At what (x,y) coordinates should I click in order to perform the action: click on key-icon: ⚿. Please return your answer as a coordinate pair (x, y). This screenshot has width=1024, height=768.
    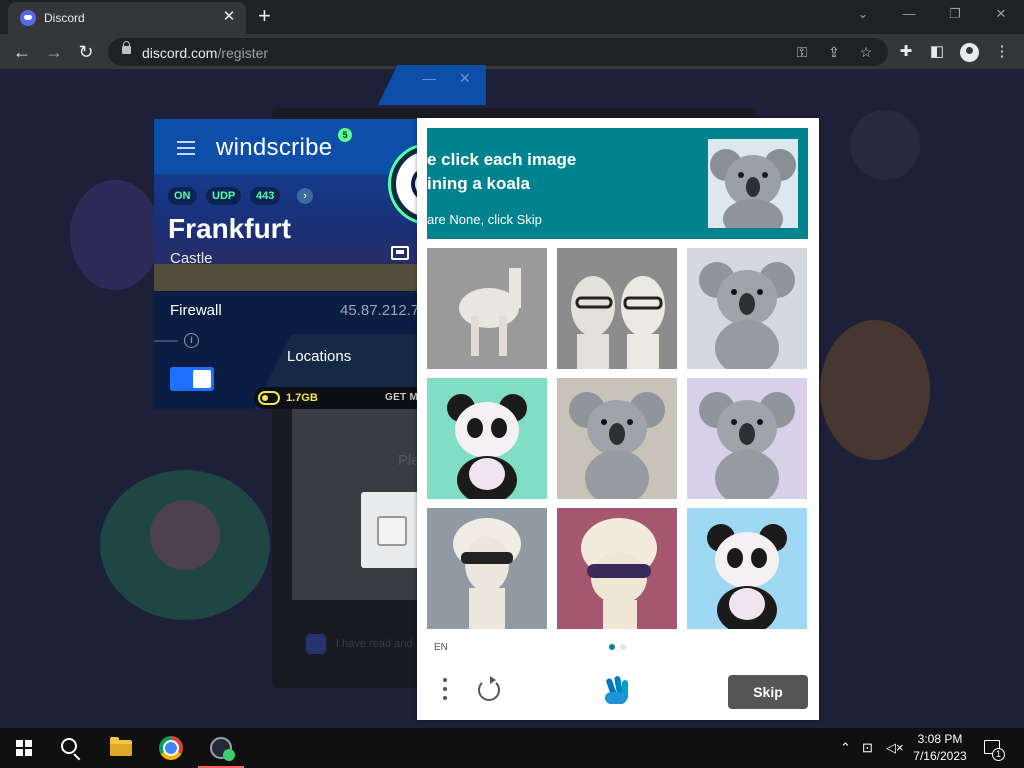
    Looking at the image, I should click on (802, 52).